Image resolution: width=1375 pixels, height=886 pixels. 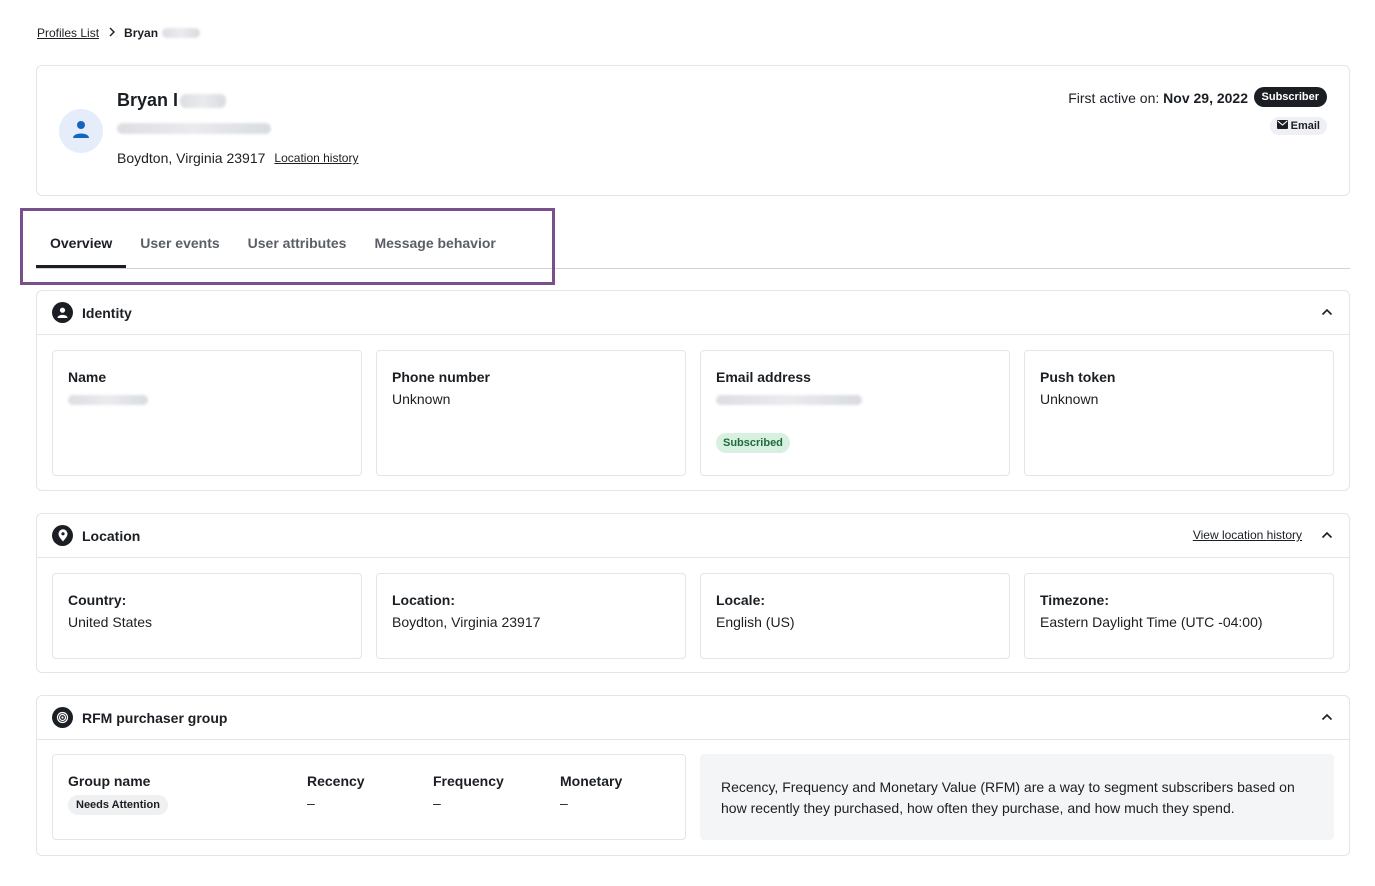 I want to click on subscribed-badge: Subscribed, so click(x=753, y=443).